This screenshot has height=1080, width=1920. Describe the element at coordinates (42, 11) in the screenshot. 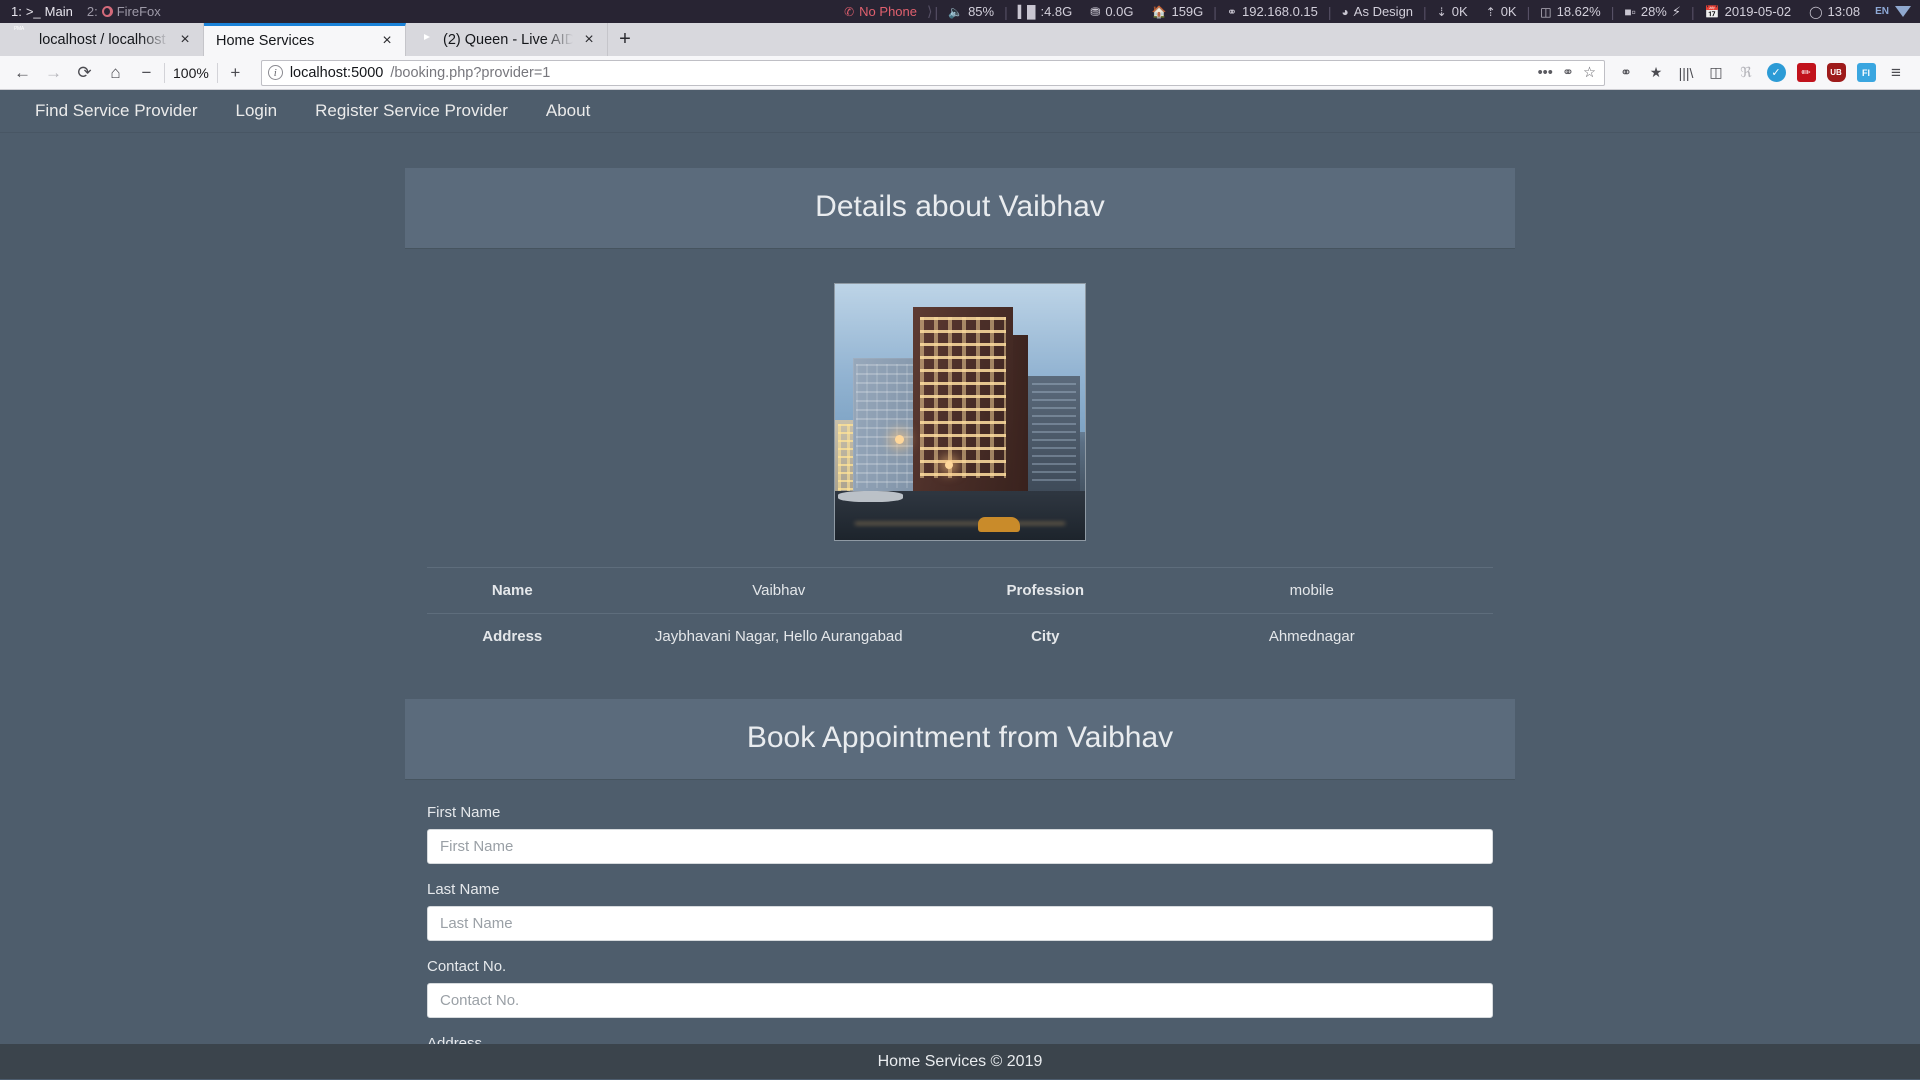

I see `workspace-main: 1: >_ Main` at that location.